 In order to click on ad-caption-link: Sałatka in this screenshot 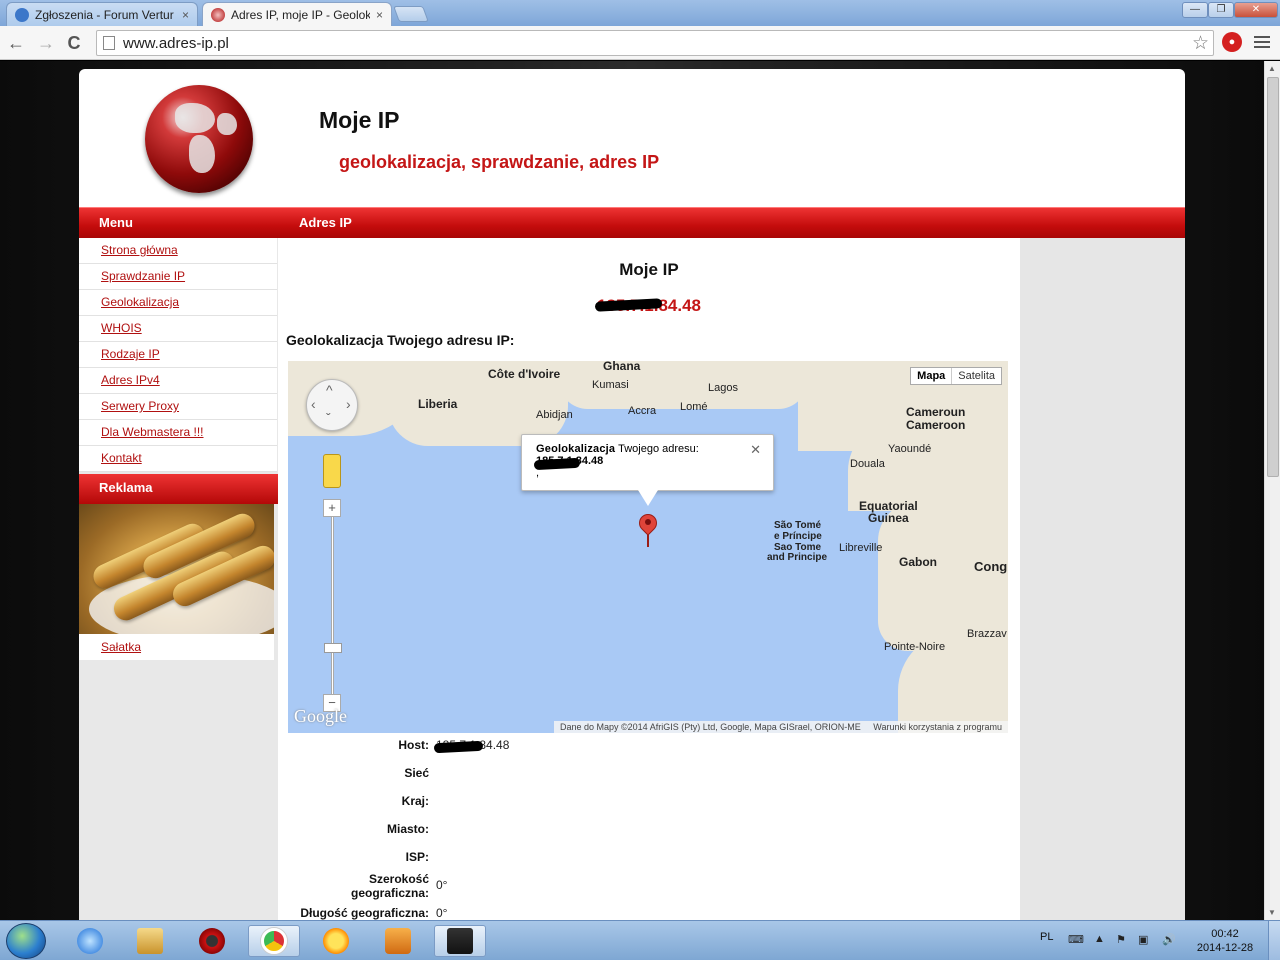, I will do `click(176, 647)`.